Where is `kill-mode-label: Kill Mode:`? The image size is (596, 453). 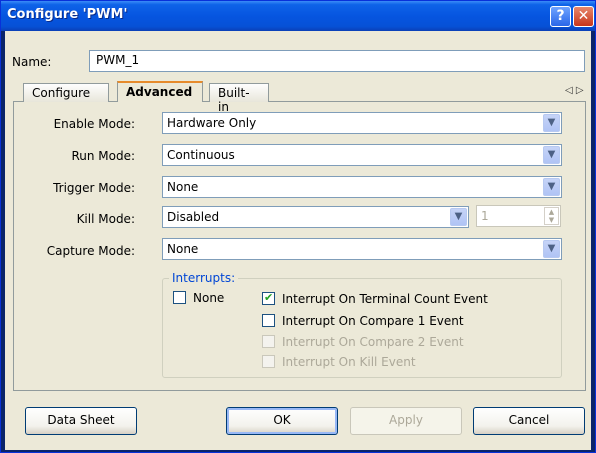
kill-mode-label: Kill Mode: is located at coordinates (105, 219).